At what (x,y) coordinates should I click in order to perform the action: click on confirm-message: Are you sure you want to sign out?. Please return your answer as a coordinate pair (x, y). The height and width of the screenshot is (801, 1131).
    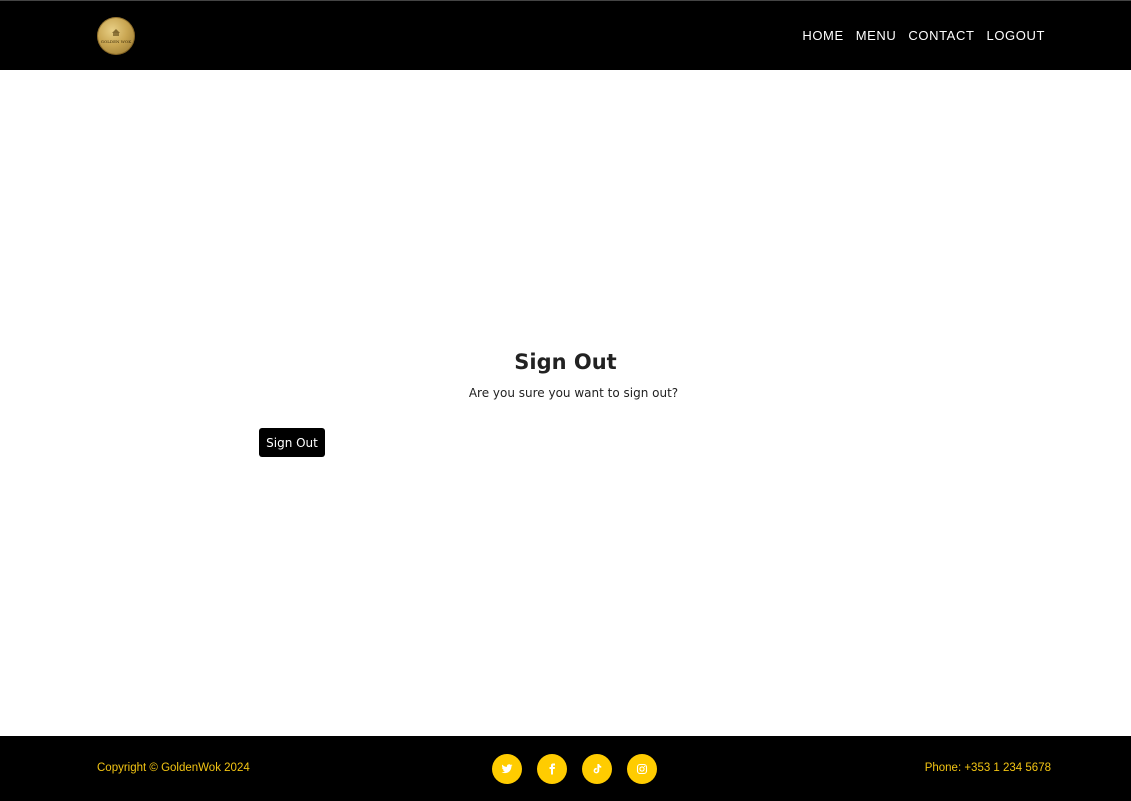
    Looking at the image, I should click on (573, 393).